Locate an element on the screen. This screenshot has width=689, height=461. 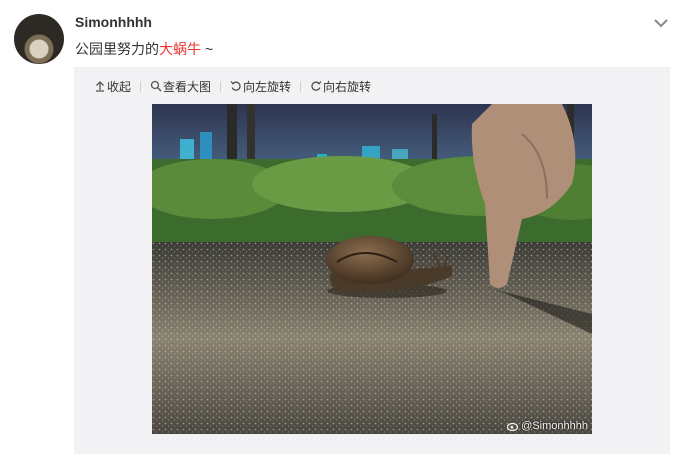
rotate-left-button: 向左旋转 is located at coordinates (260, 86).